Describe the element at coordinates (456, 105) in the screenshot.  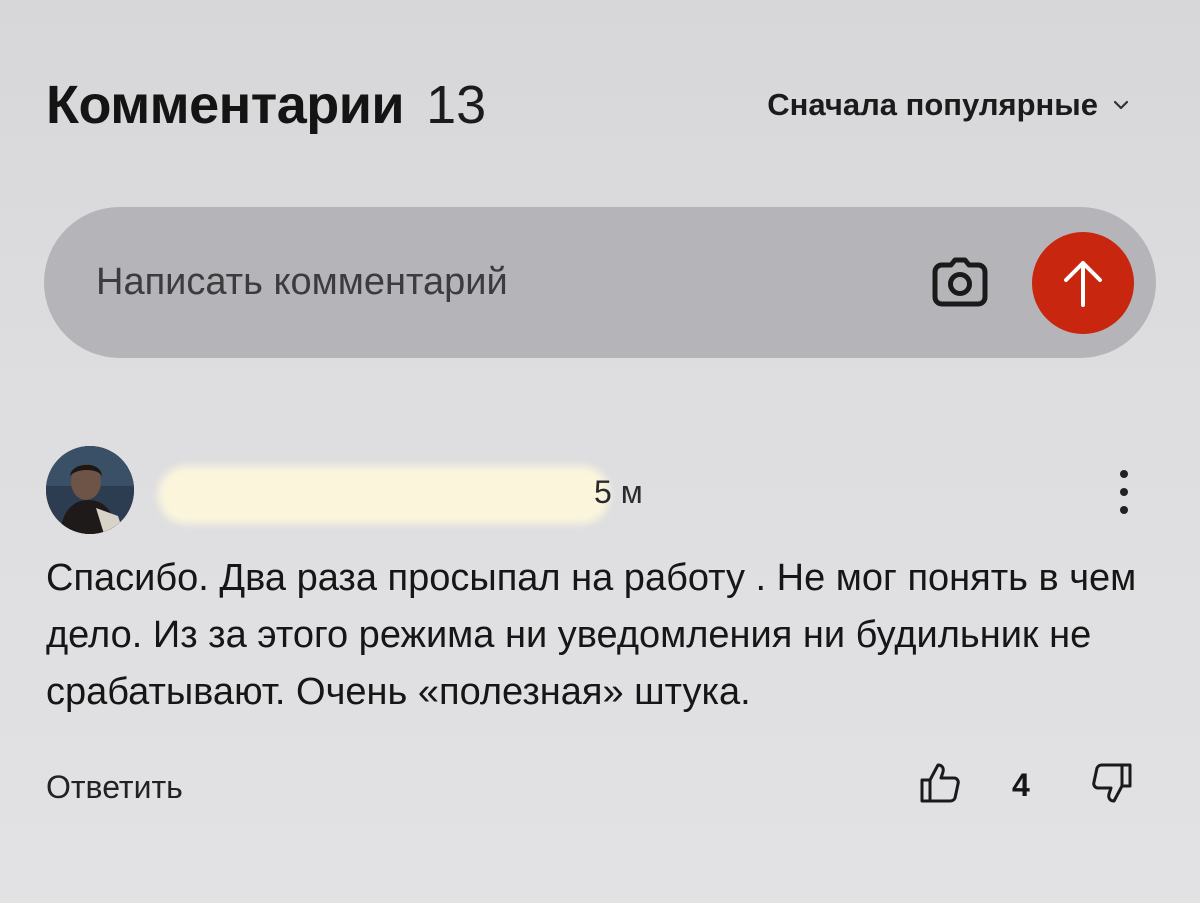
I see `comments-count: 13` at that location.